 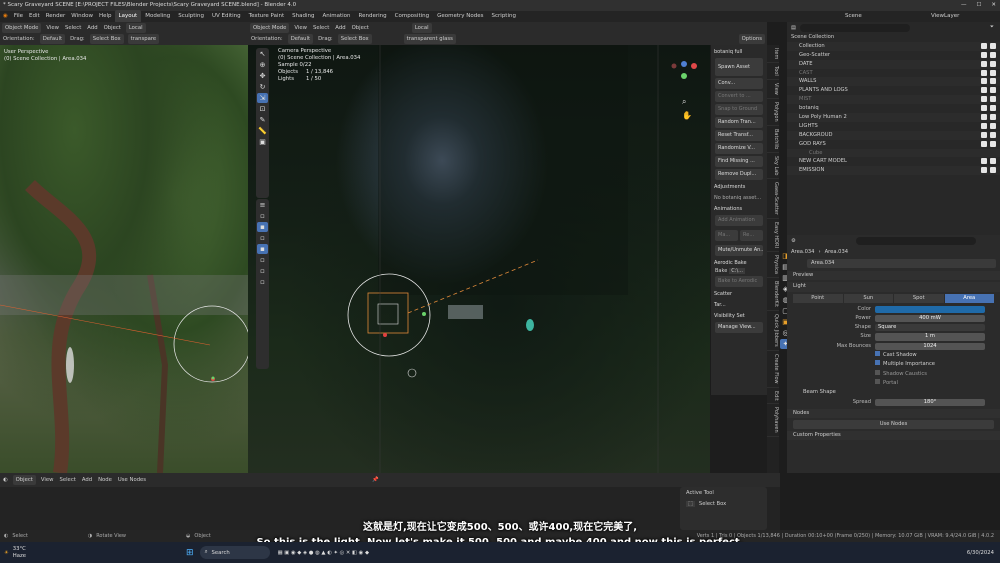 I want to click on outliner-item-lights: LIGHTS, so click(x=893, y=126).